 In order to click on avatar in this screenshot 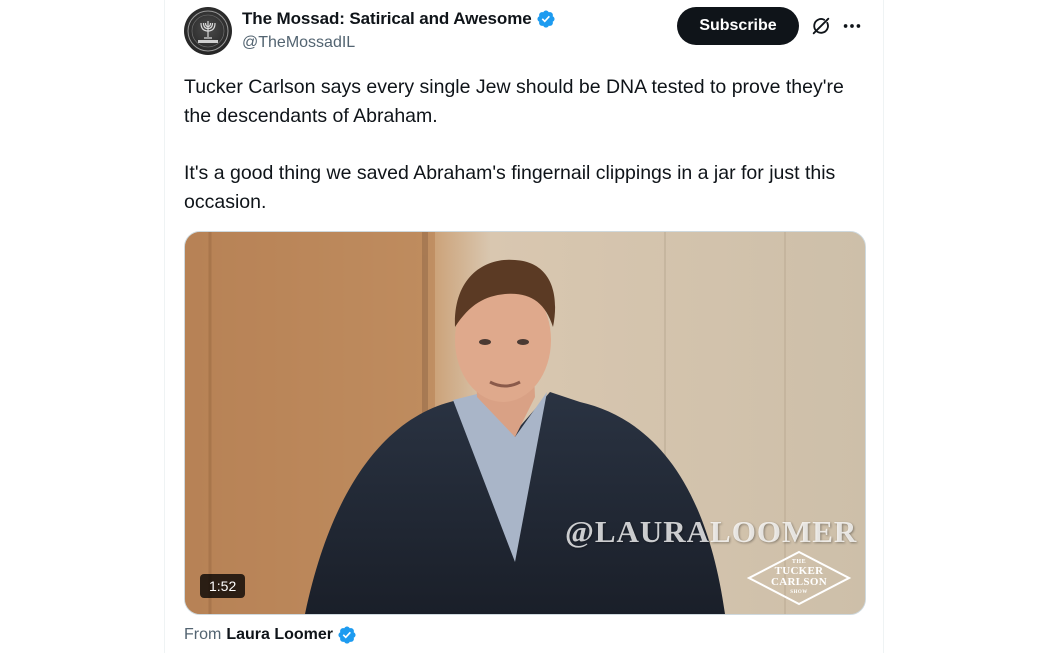, I will do `click(208, 31)`.